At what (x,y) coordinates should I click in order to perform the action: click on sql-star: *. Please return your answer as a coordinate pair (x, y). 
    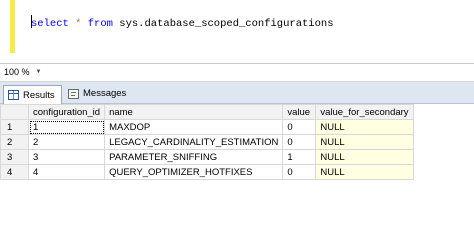
    Looking at the image, I should click on (78, 24).